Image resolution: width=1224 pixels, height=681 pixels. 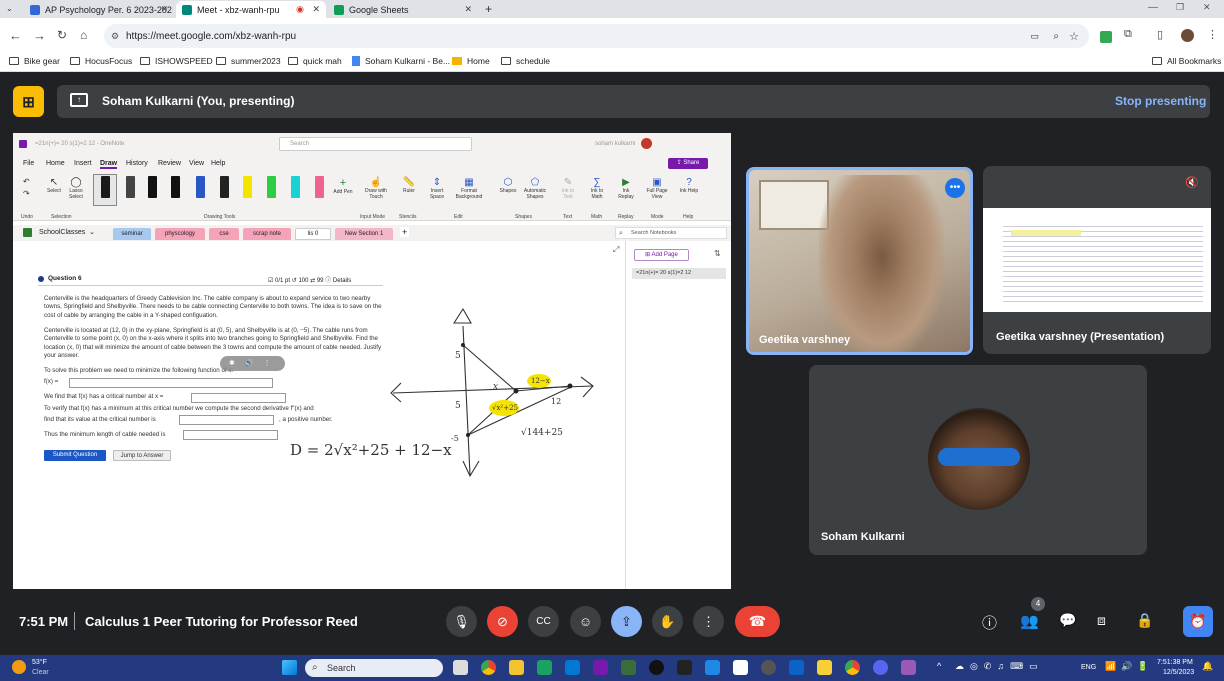 What do you see at coordinates (1144, 620) in the screenshot?
I see `host-controls-icon: 🔒` at bounding box center [1144, 620].